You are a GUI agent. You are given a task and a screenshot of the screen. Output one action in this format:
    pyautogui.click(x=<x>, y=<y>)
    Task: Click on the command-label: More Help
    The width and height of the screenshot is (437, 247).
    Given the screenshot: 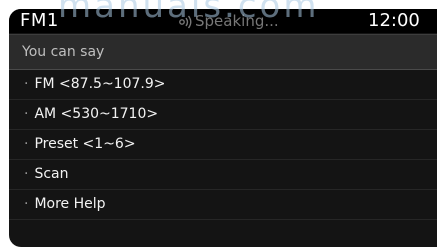 What is the action you would take?
    pyautogui.click(x=70, y=204)
    